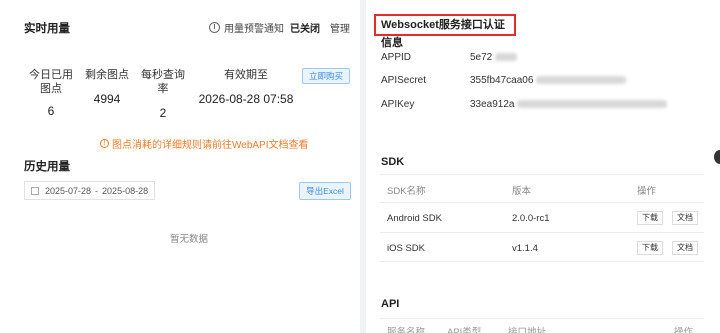 Image resolution: width=720 pixels, height=333 pixels. Describe the element at coordinates (107, 75) in the screenshot. I see `stat-label: 剩余图点` at that location.